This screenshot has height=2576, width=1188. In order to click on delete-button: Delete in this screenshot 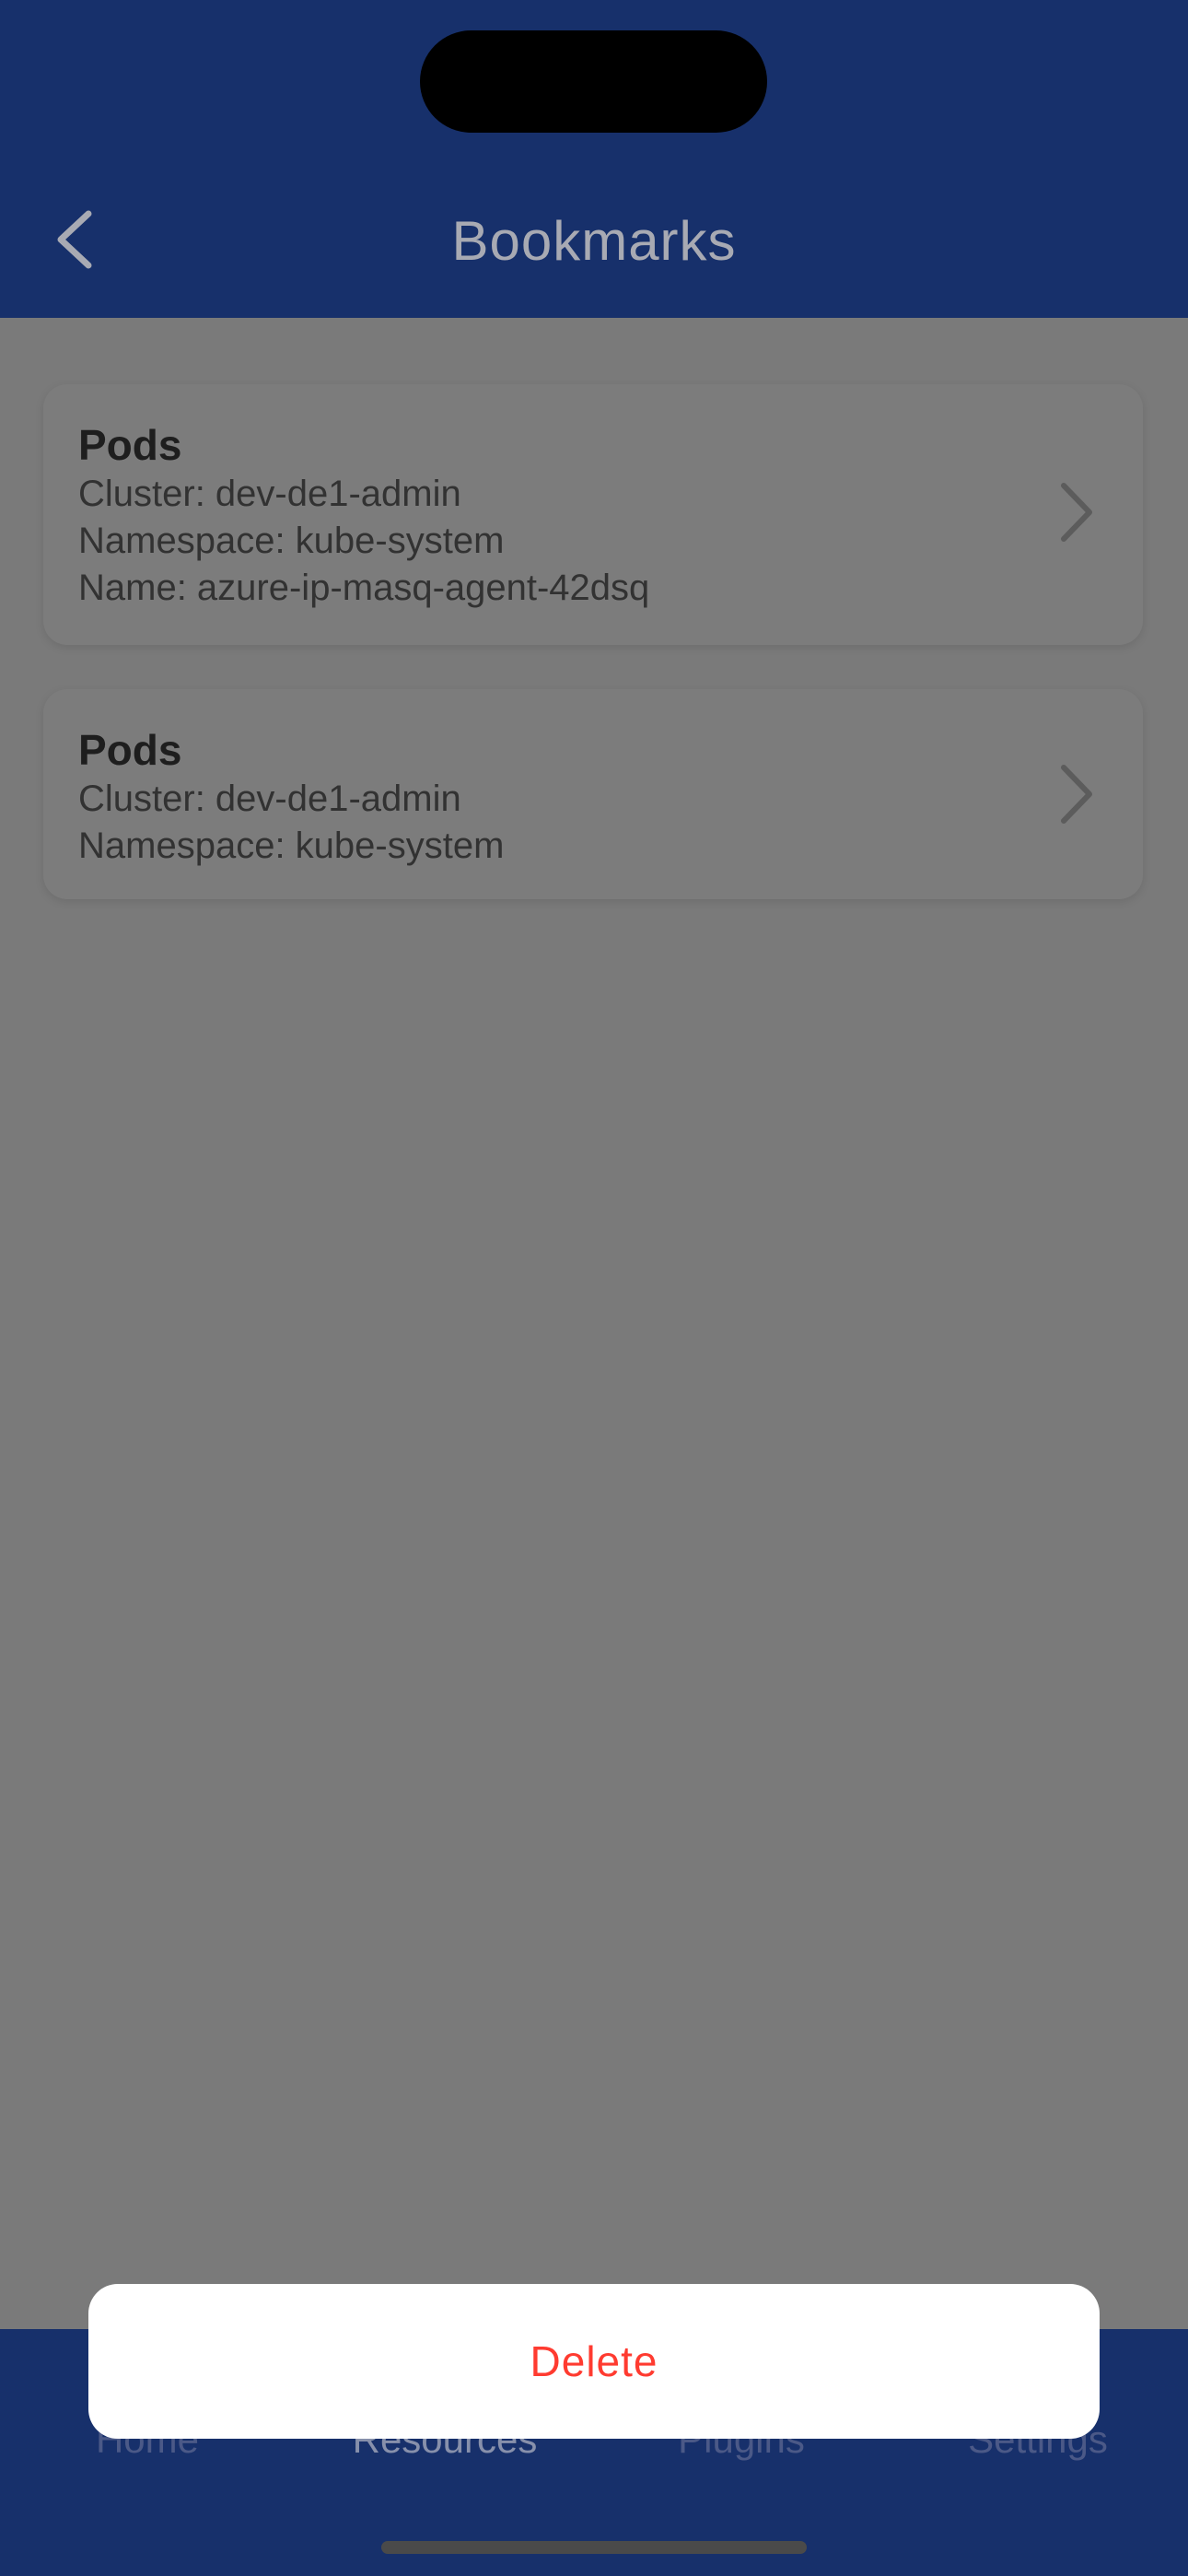, I will do `click(594, 2361)`.